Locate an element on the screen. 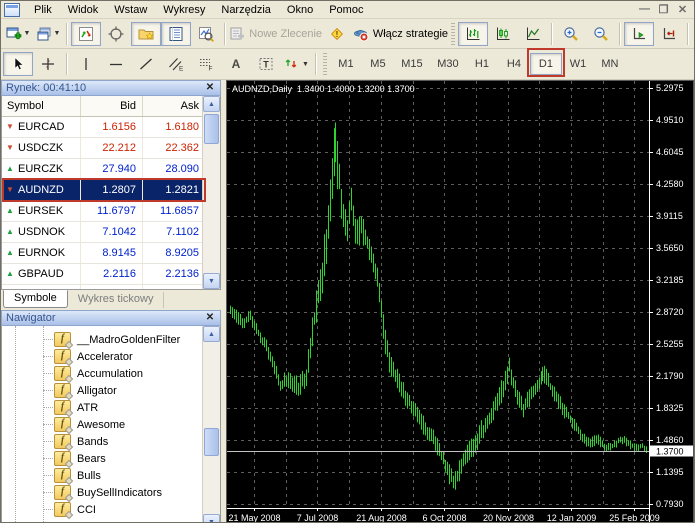 This screenshot has height=523, width=695. profiles-button: ▼ is located at coordinates (48, 34).